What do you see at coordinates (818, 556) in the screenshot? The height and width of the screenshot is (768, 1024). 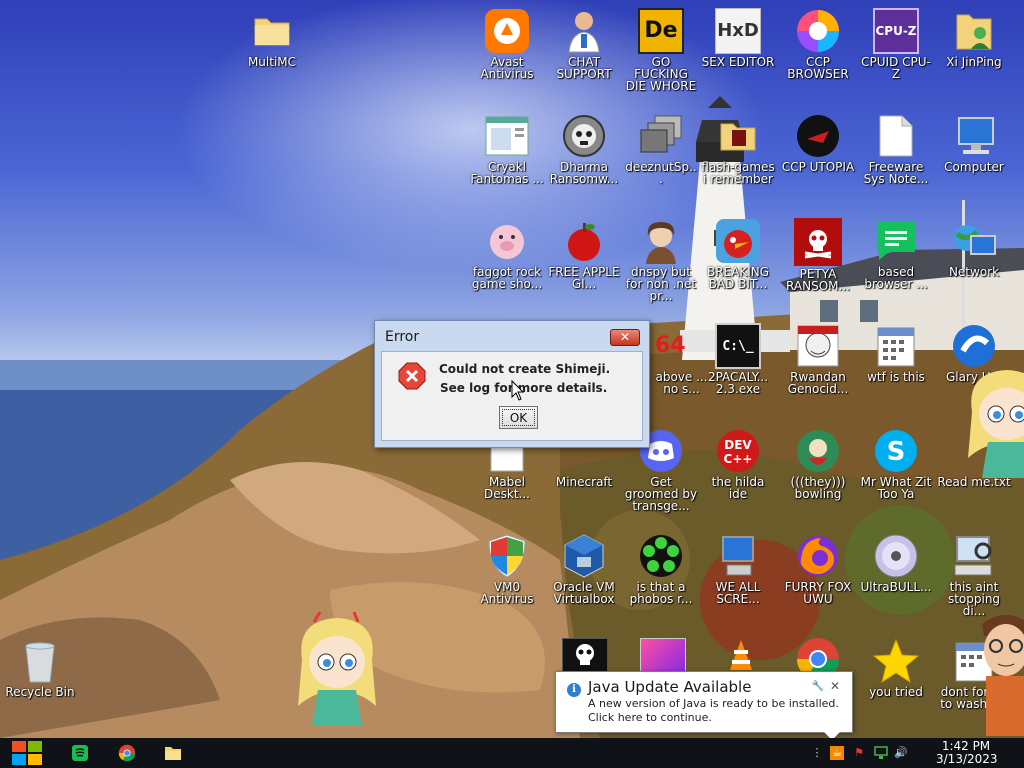 I see `firefox-icon` at bounding box center [818, 556].